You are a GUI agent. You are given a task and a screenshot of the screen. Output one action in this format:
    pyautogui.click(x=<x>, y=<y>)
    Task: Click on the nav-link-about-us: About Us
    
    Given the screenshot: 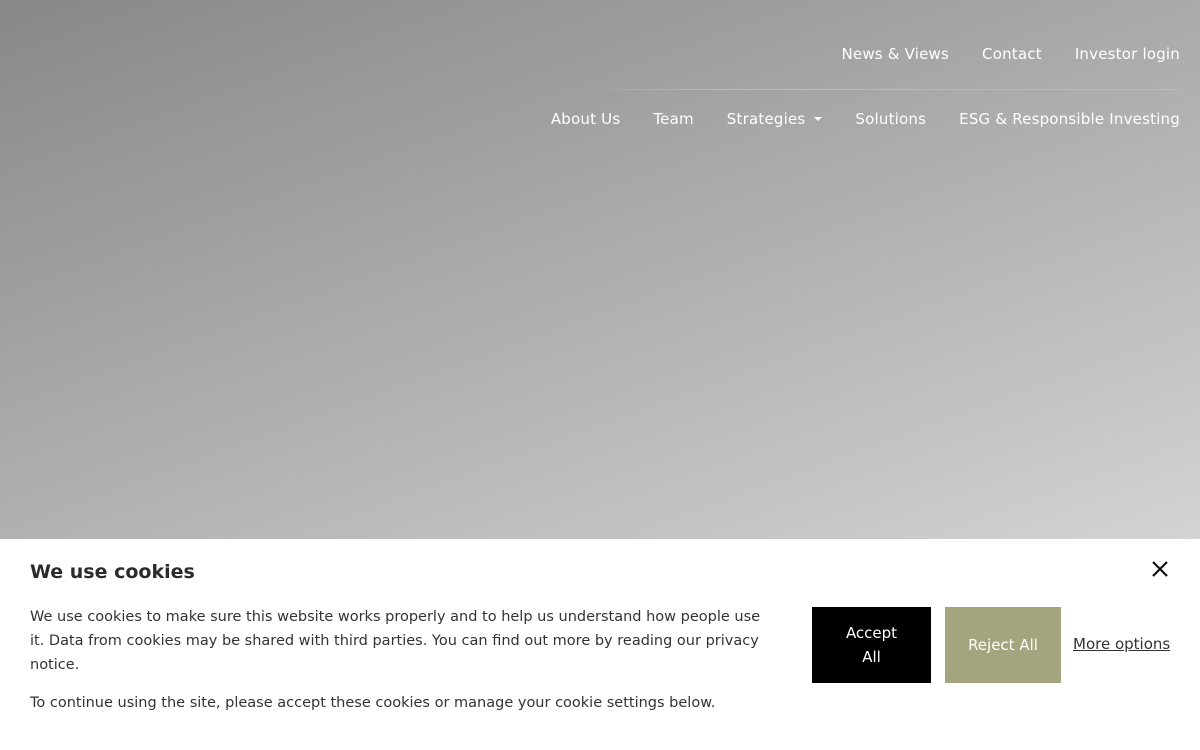 What is the action you would take?
    pyautogui.click(x=586, y=119)
    